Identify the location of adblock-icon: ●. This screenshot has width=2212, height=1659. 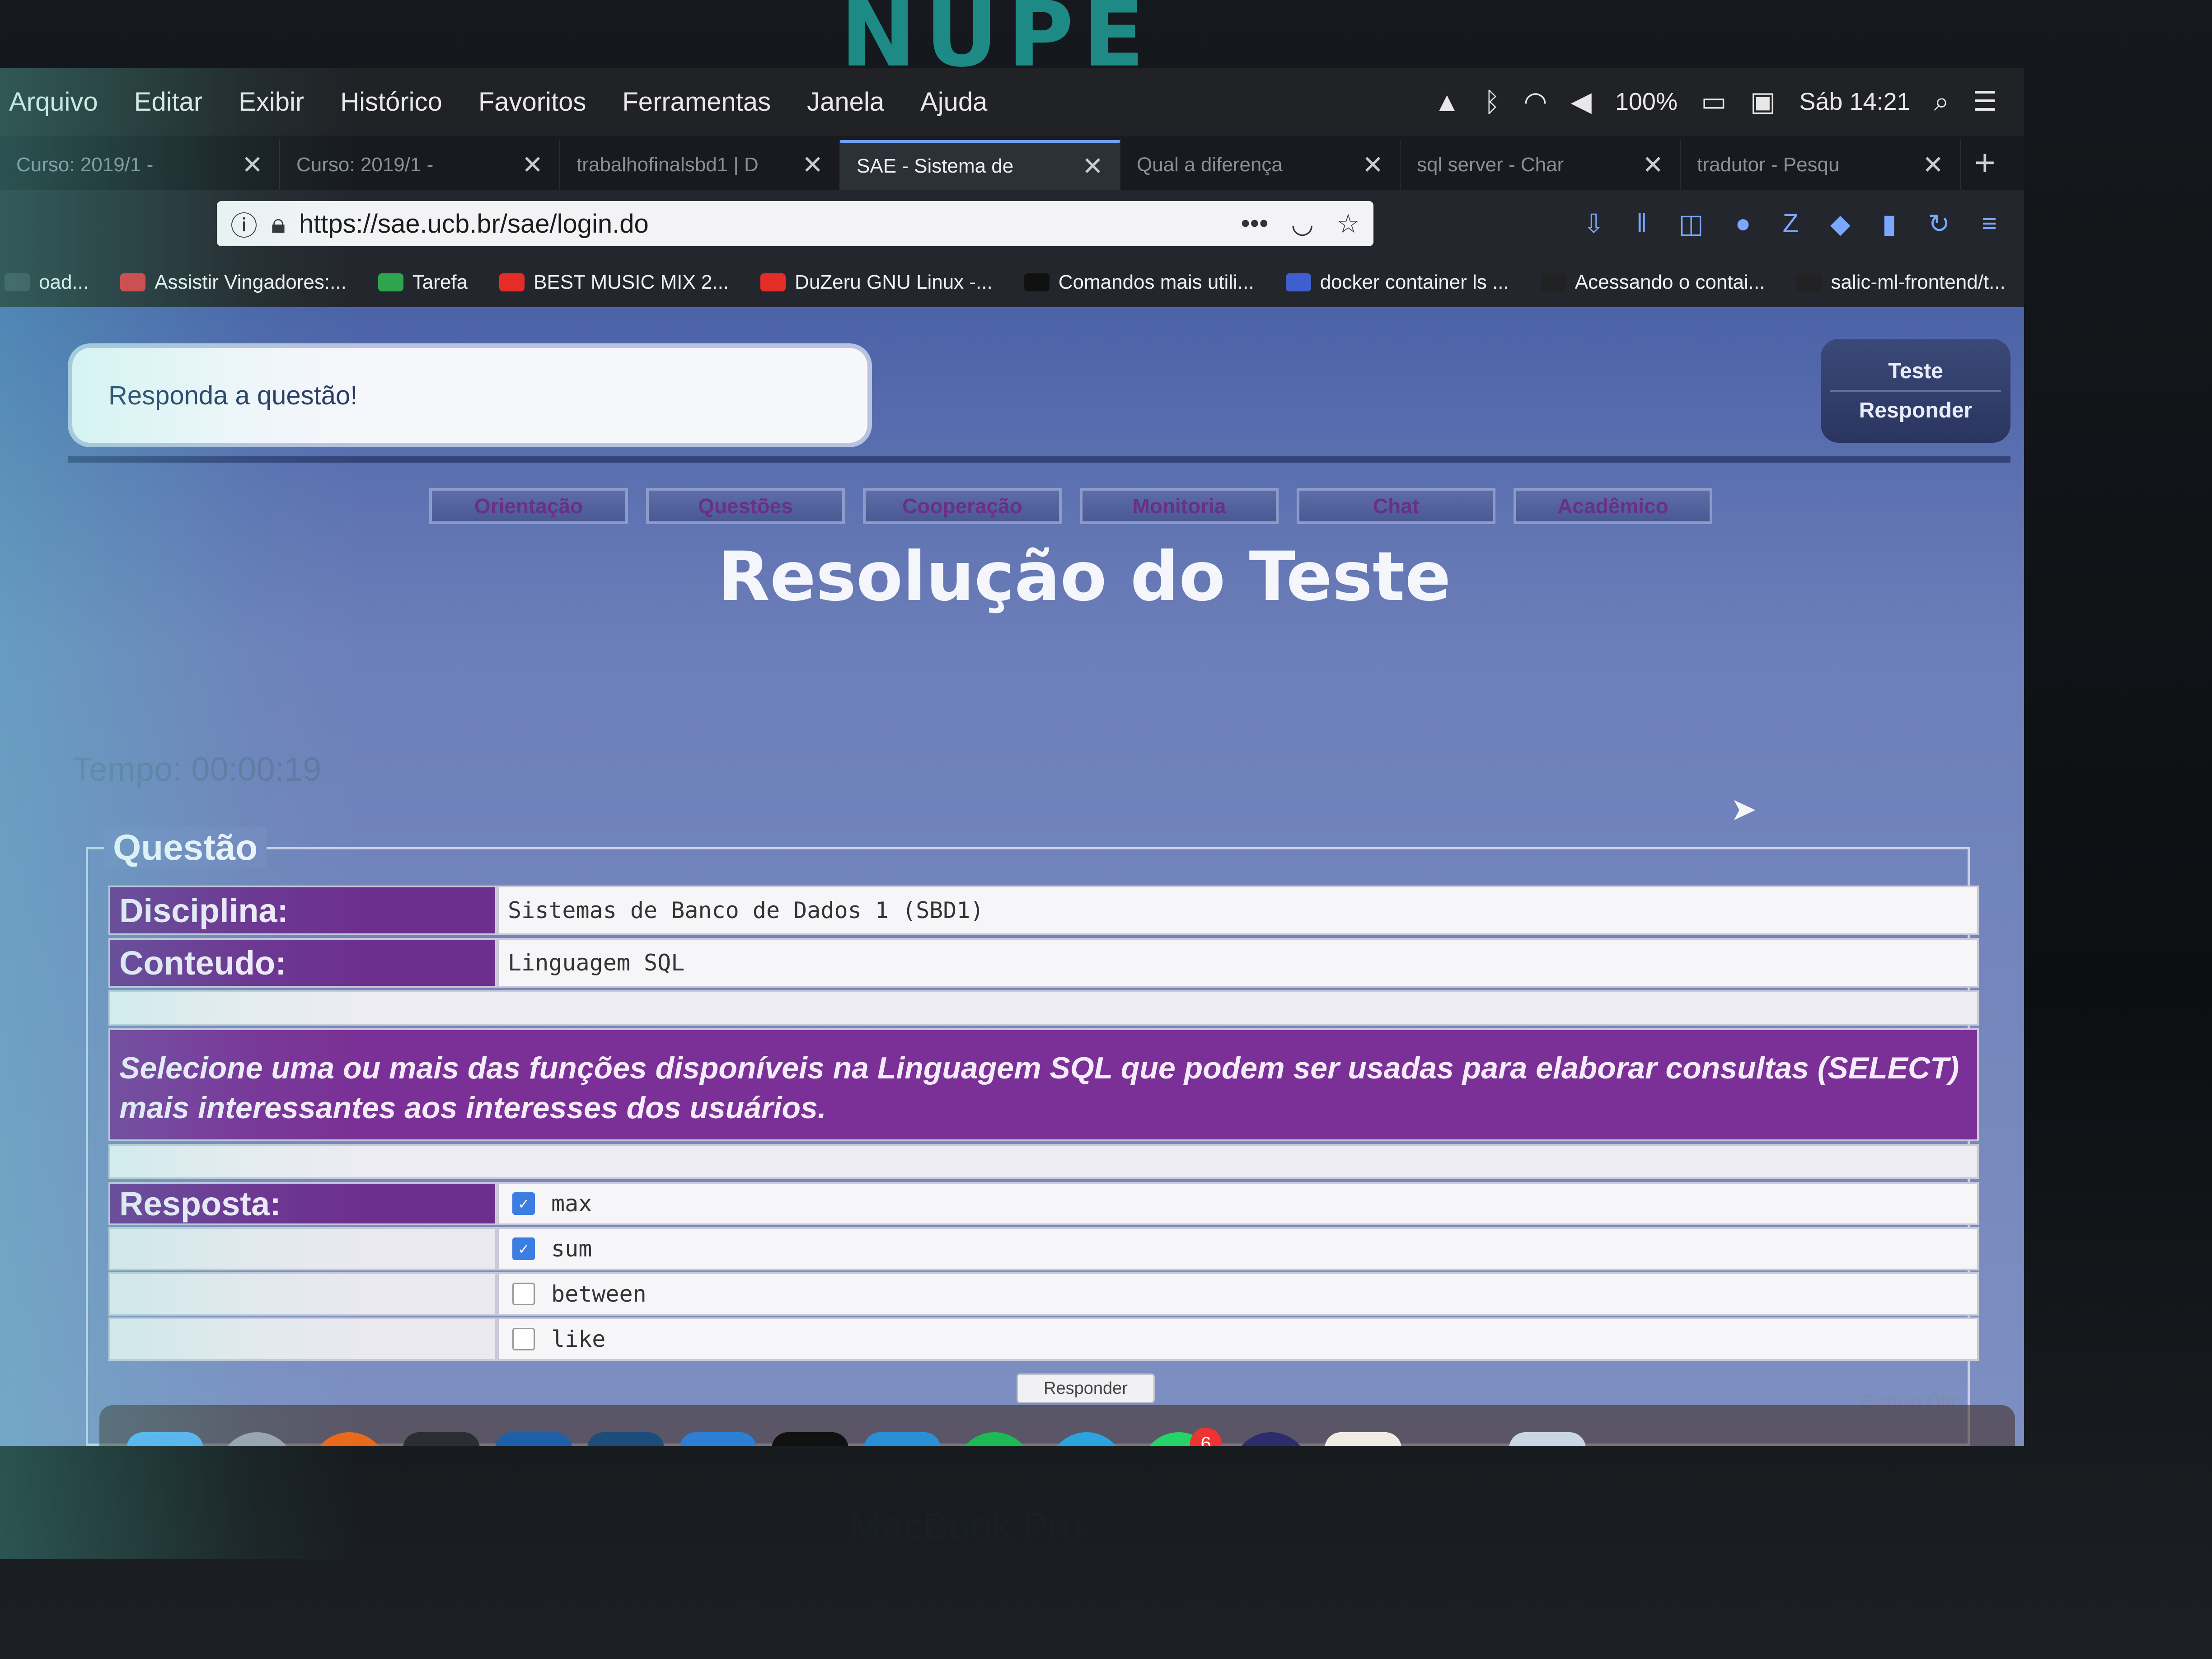
(1743, 223).